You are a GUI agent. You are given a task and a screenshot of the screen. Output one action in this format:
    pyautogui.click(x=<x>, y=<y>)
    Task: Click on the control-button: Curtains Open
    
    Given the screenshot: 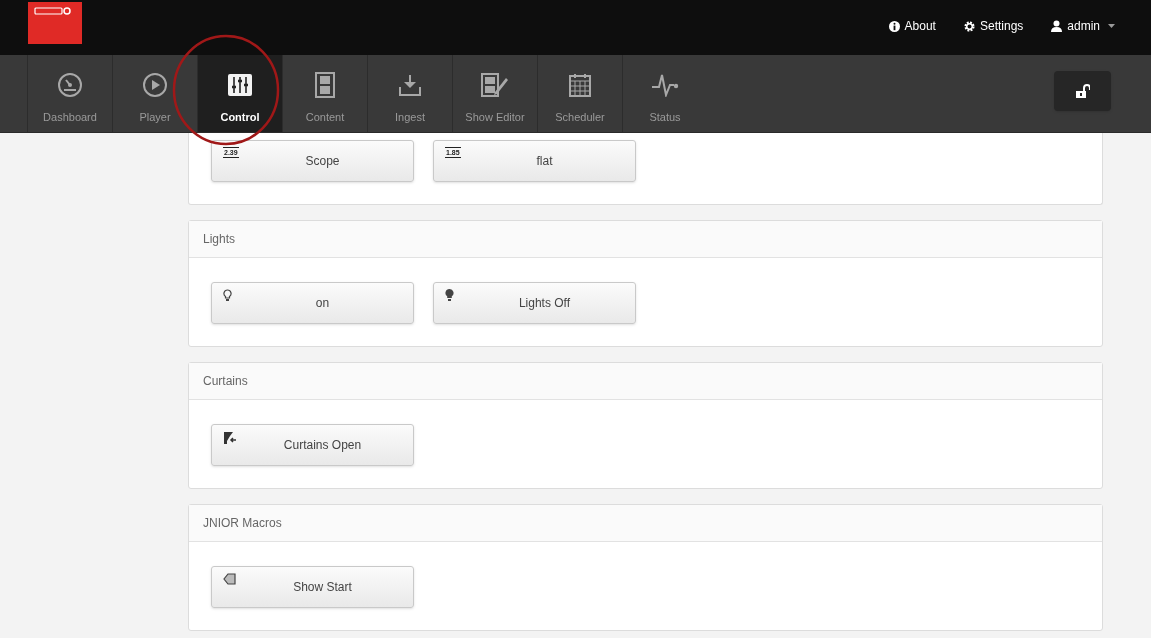 What is the action you would take?
    pyautogui.click(x=312, y=445)
    